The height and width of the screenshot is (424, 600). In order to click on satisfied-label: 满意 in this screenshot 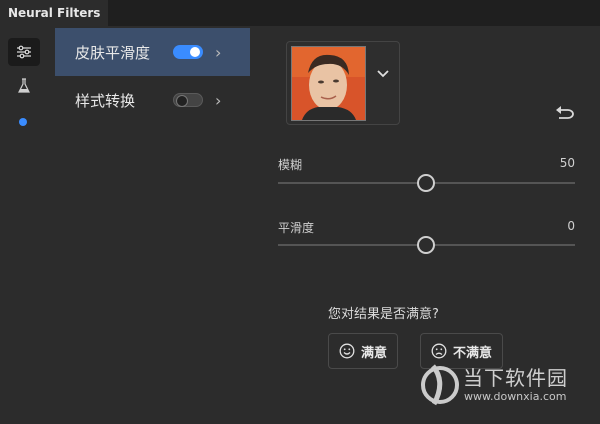, I will do `click(374, 353)`.